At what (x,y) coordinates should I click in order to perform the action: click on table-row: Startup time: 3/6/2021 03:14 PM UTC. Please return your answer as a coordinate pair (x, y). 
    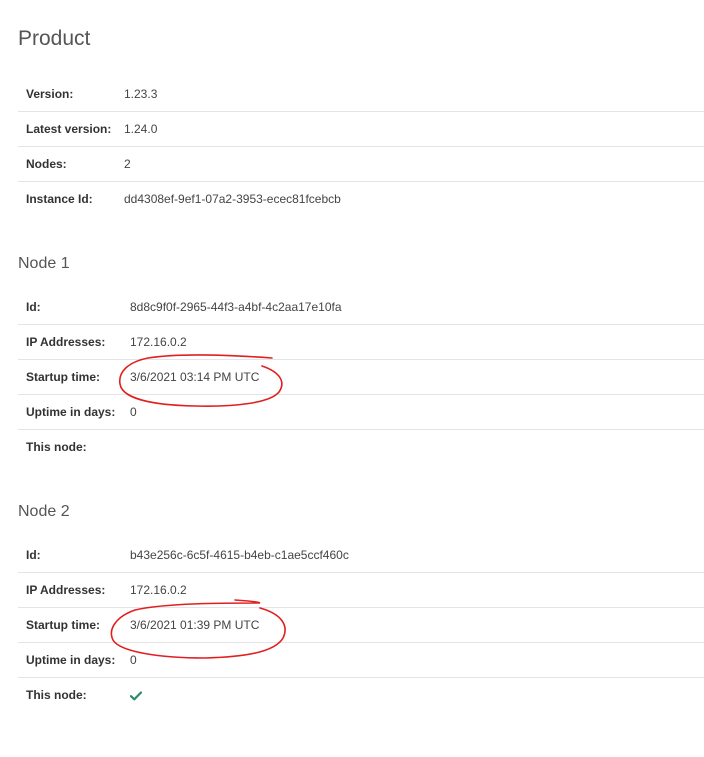
    Looking at the image, I should click on (361, 377).